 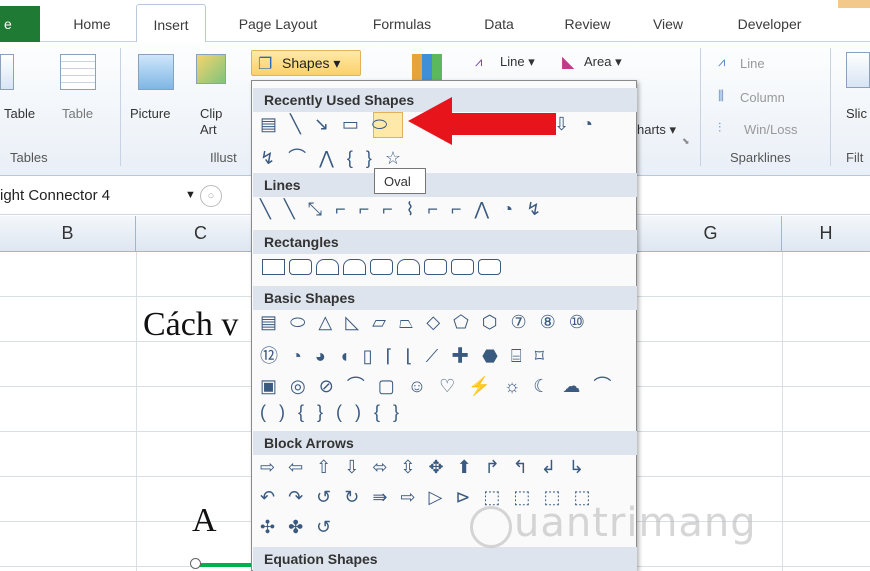 What do you see at coordinates (208, 129) in the screenshot?
I see `clip-art-label-2: Art` at bounding box center [208, 129].